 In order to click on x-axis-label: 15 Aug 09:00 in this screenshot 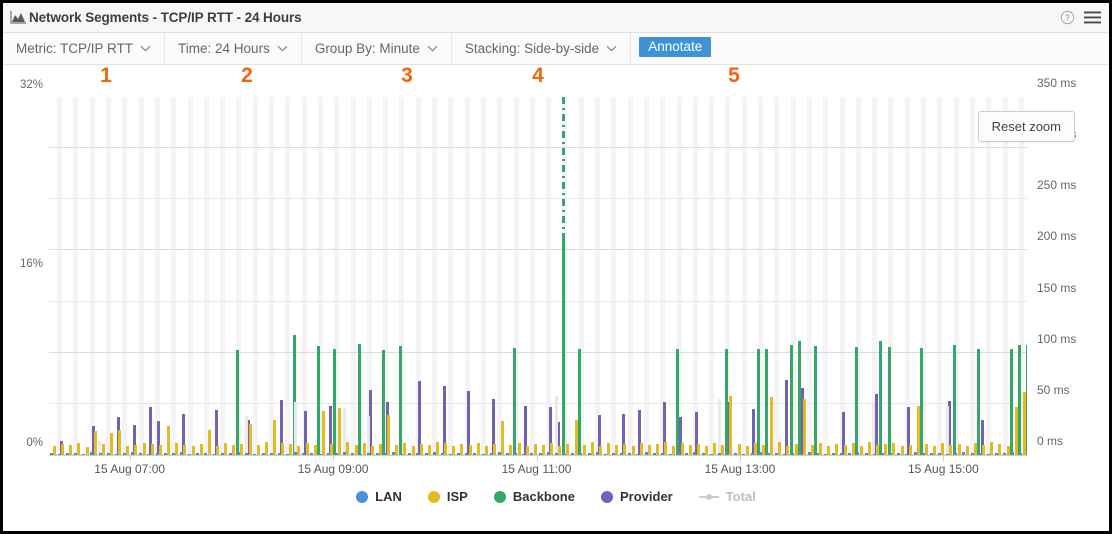, I will do `click(333, 469)`.